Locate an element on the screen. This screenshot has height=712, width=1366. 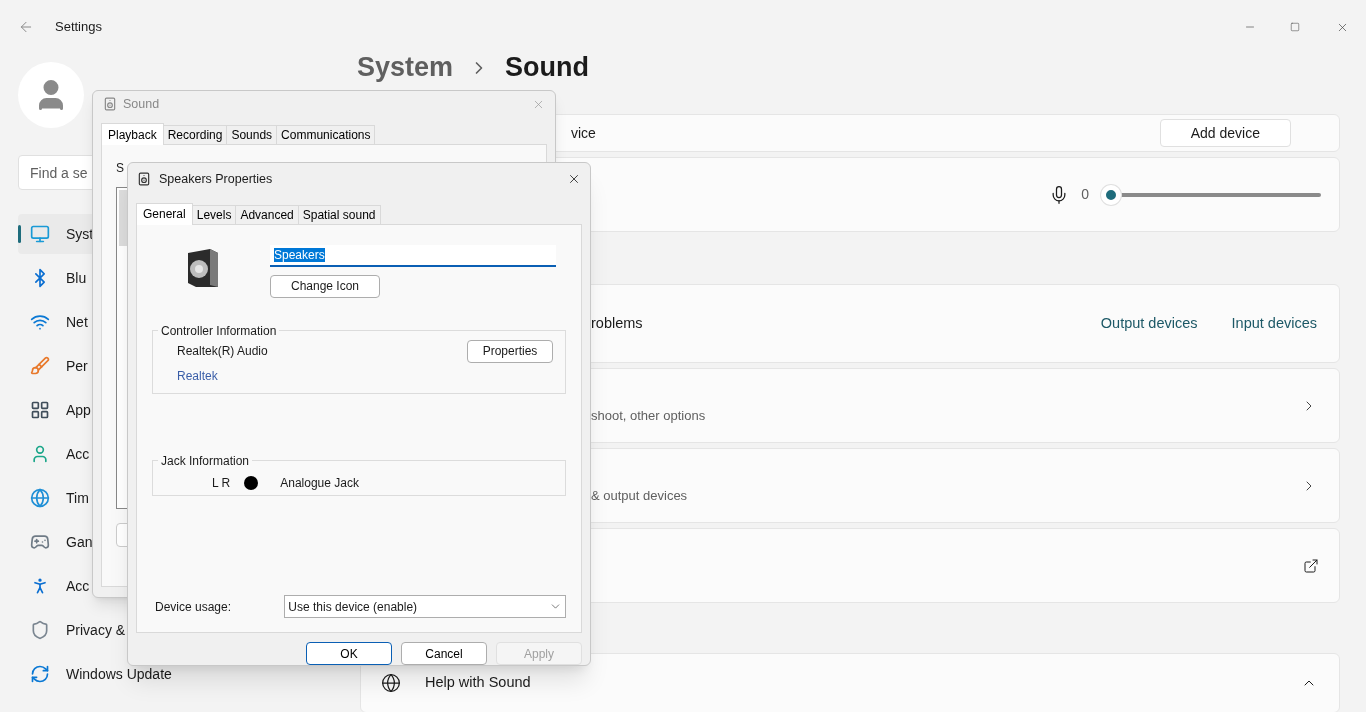
controller-name: Realtek(R) Audio is located at coordinates (222, 352).